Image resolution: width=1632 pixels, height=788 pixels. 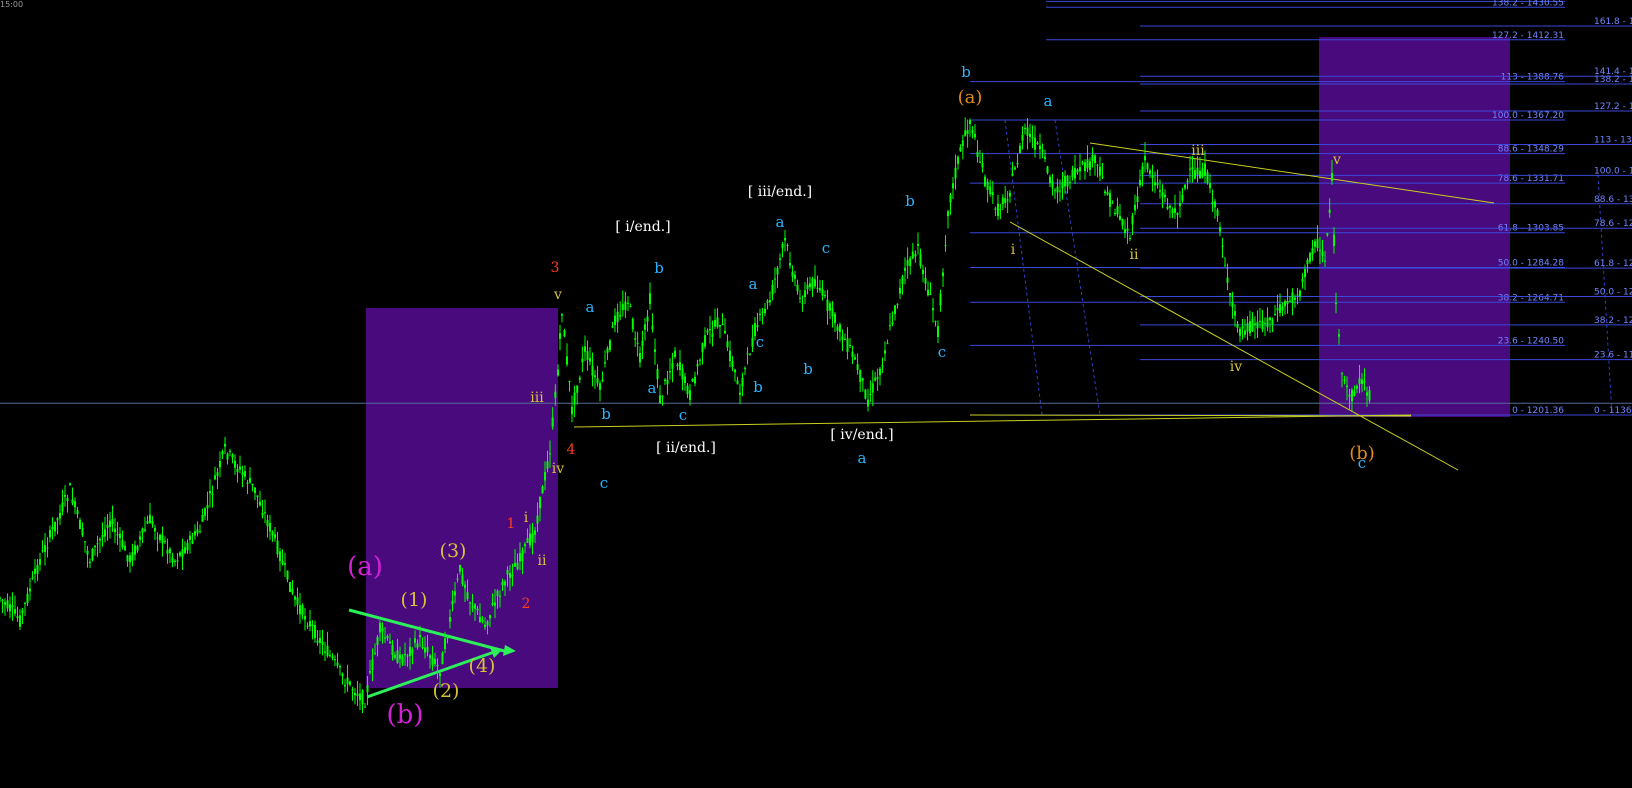 What do you see at coordinates (760, 342) in the screenshot?
I see `wave-label: c` at bounding box center [760, 342].